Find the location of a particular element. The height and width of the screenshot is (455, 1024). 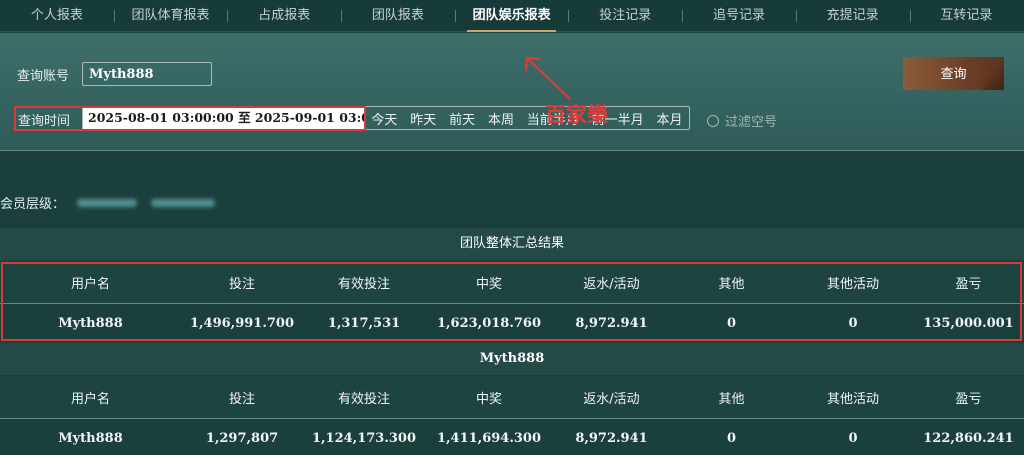

time-label: 查询时间 is located at coordinates (44, 121).